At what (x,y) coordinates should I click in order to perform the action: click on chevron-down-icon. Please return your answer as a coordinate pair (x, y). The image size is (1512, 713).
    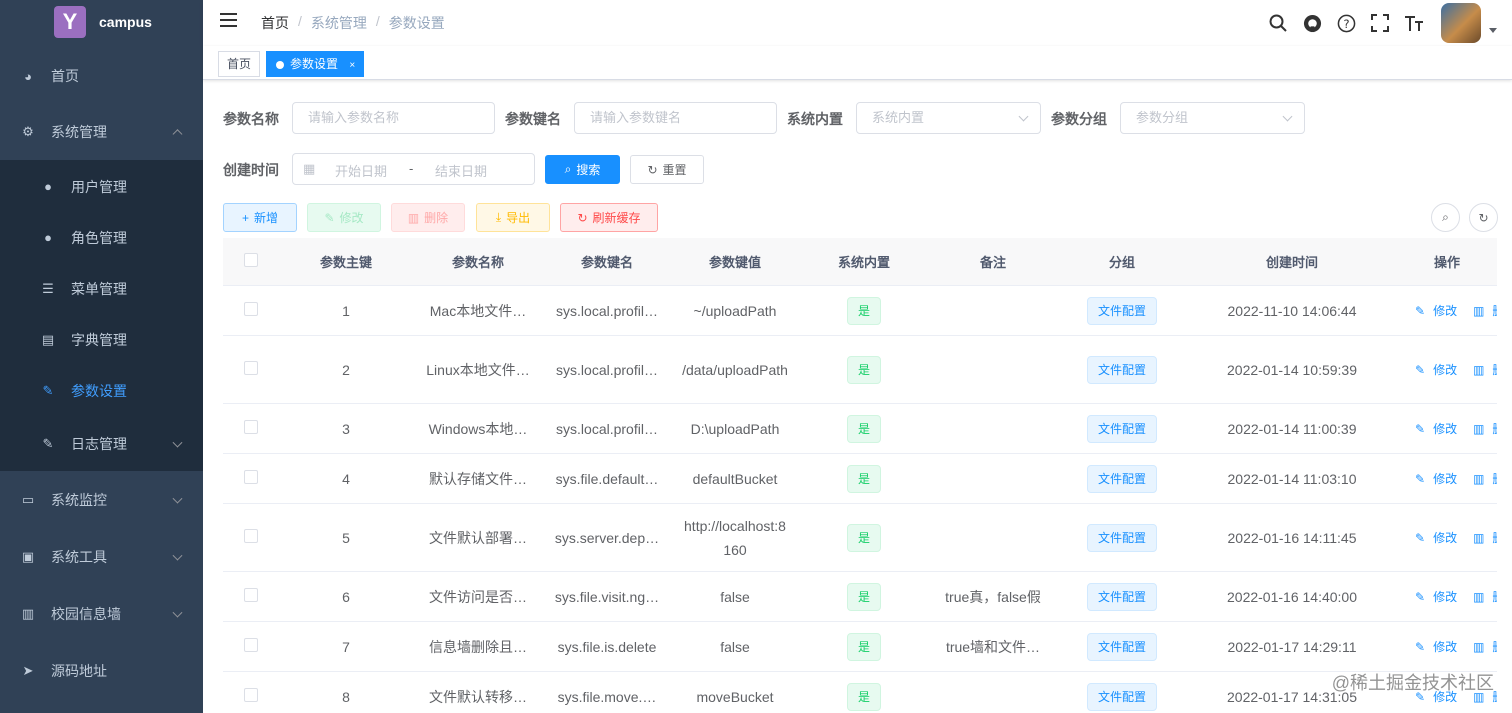
    Looking at the image, I should click on (177, 612).